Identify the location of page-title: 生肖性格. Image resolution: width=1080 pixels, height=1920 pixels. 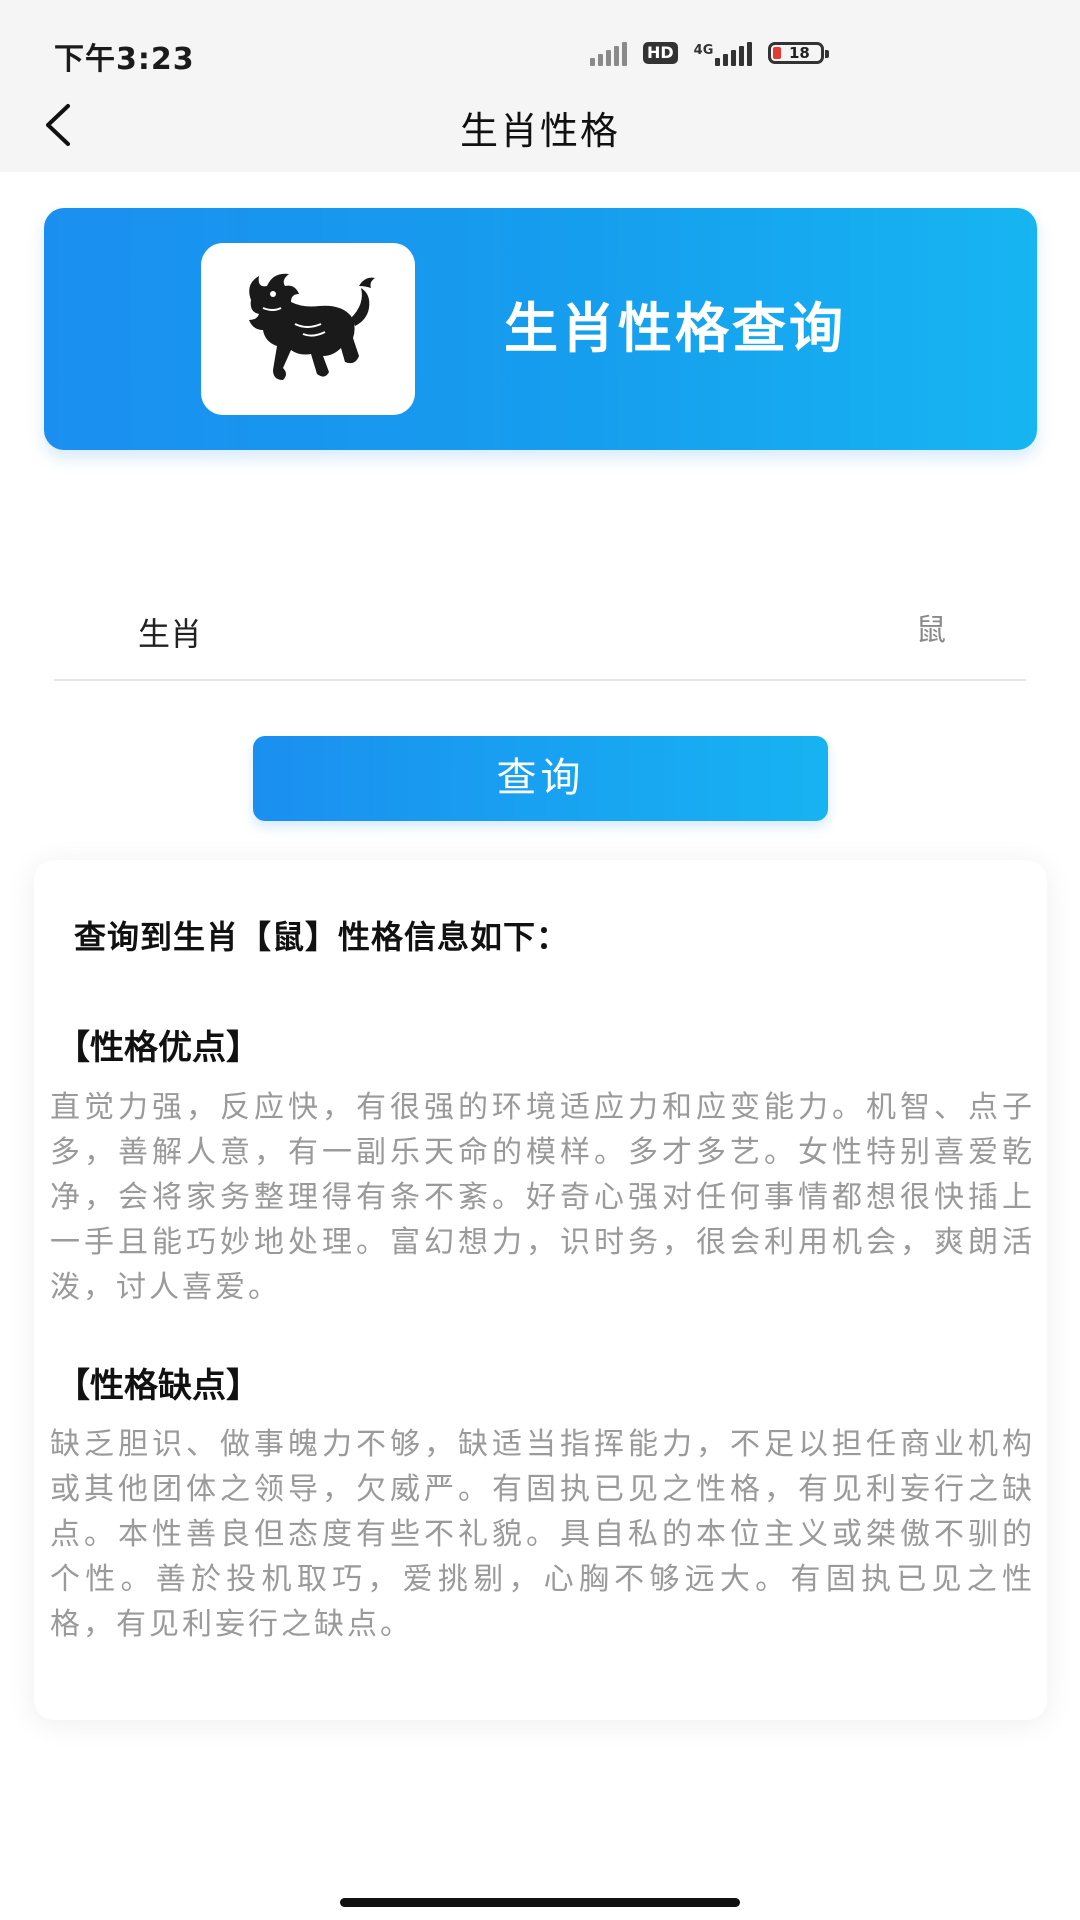
(539, 131).